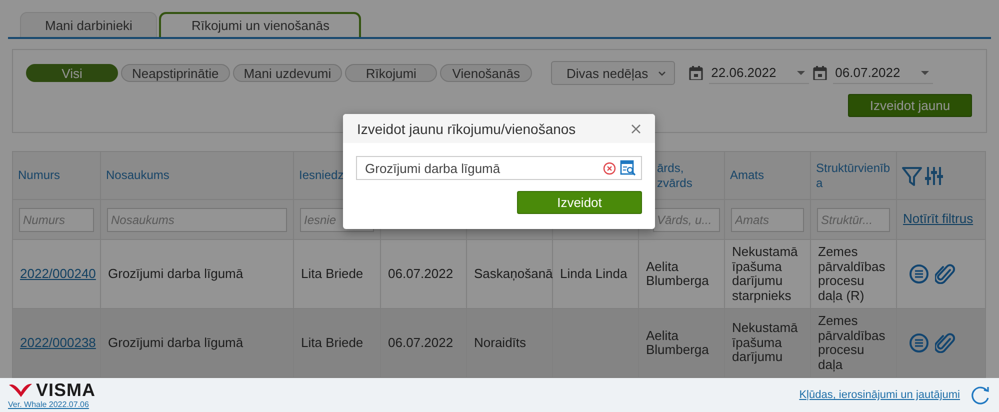  What do you see at coordinates (337, 343) in the screenshot?
I see `table-cell: Lita Briede` at bounding box center [337, 343].